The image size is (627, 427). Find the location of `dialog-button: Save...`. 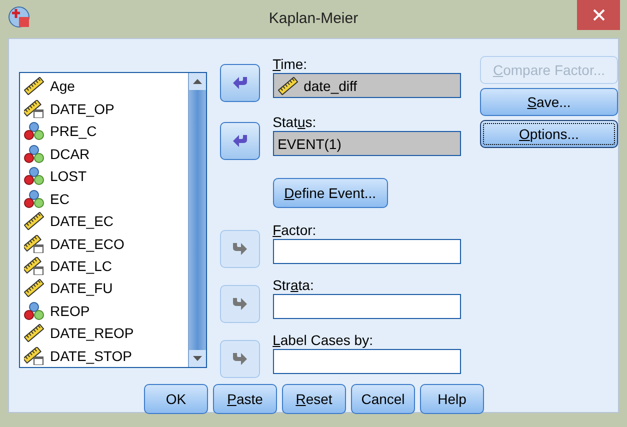

dialog-button: Save... is located at coordinates (549, 102).